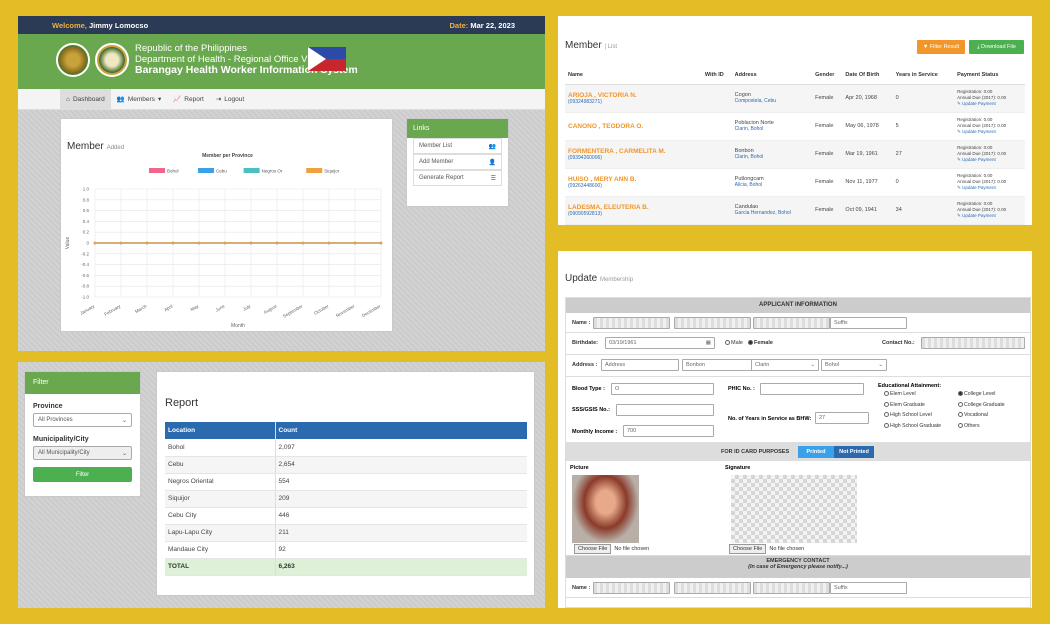 The image size is (1050, 624). What do you see at coordinates (401, 516) in the screenshot?
I see `report-count: 446` at bounding box center [401, 516].